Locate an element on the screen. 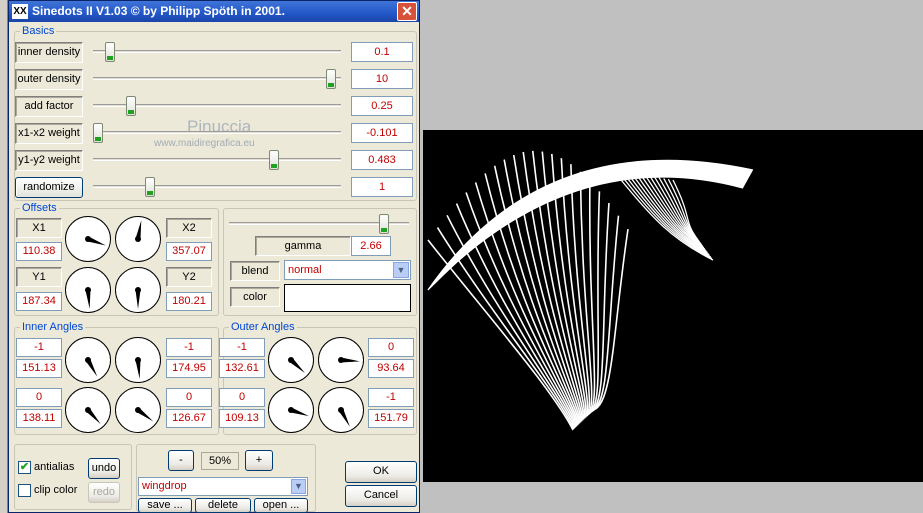  zoom-level: 50% is located at coordinates (220, 461).